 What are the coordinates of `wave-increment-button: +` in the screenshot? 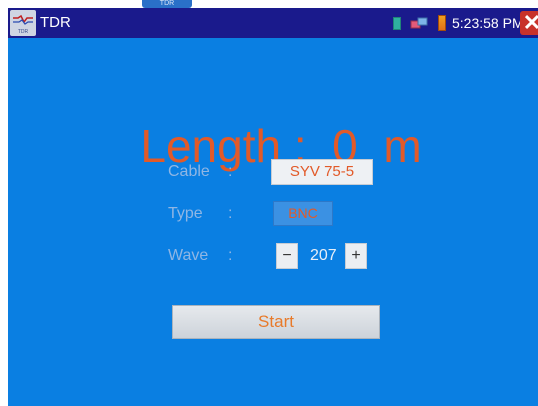 It's located at (356, 256).